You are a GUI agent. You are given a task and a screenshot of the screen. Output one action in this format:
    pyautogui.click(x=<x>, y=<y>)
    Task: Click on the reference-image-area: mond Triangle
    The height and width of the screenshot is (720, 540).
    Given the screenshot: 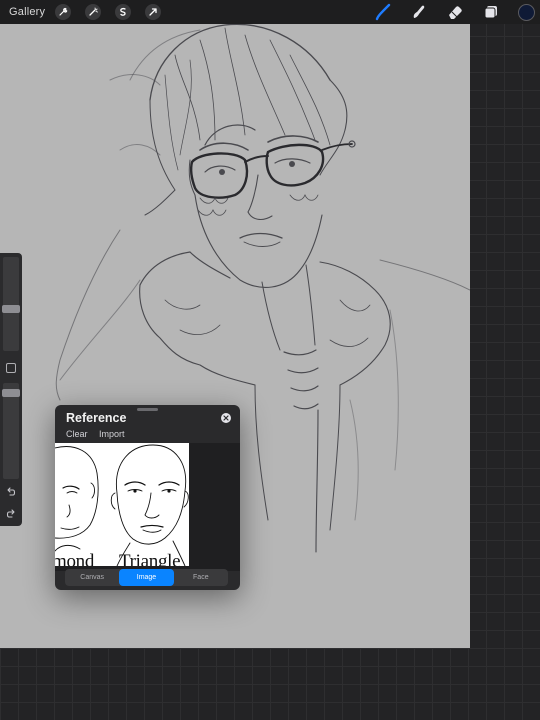 What is the action you would take?
    pyautogui.click(x=147, y=507)
    